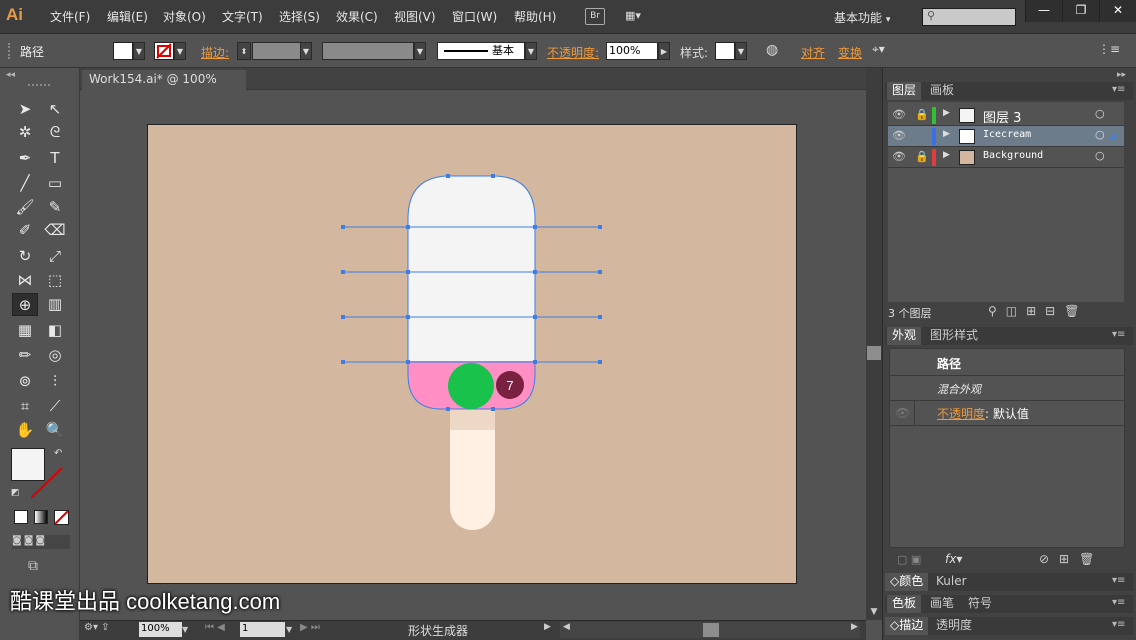  What do you see at coordinates (481, 51) in the screenshot?
I see `brush-style-field: 基本` at bounding box center [481, 51].